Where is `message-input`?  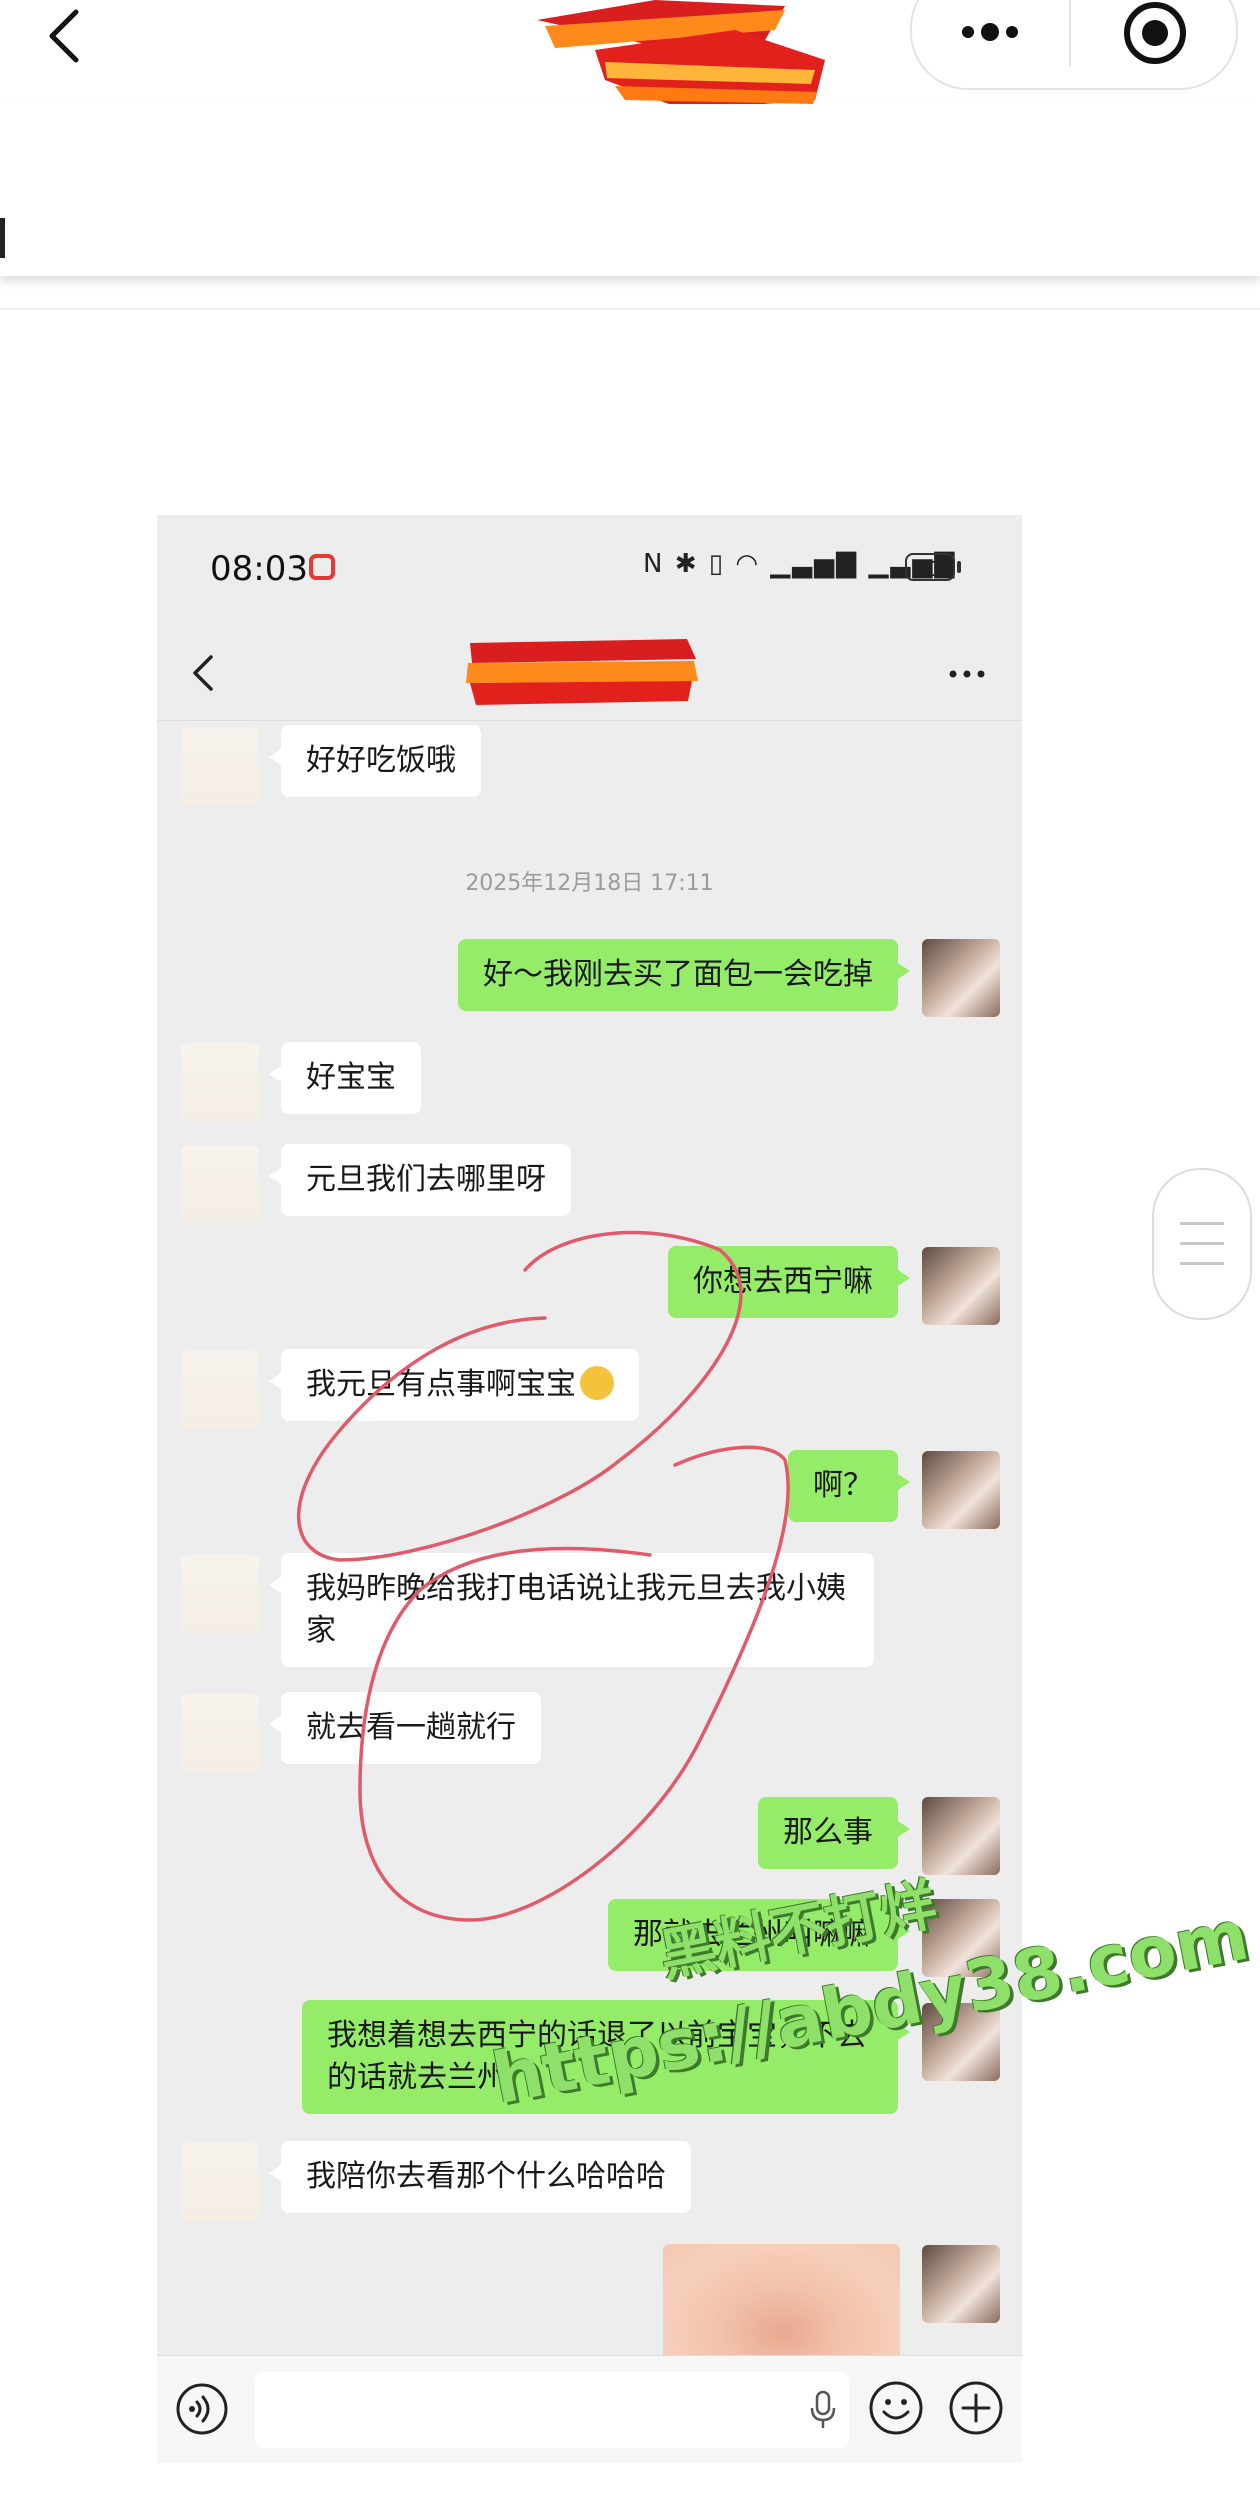
message-input is located at coordinates (552, 2410).